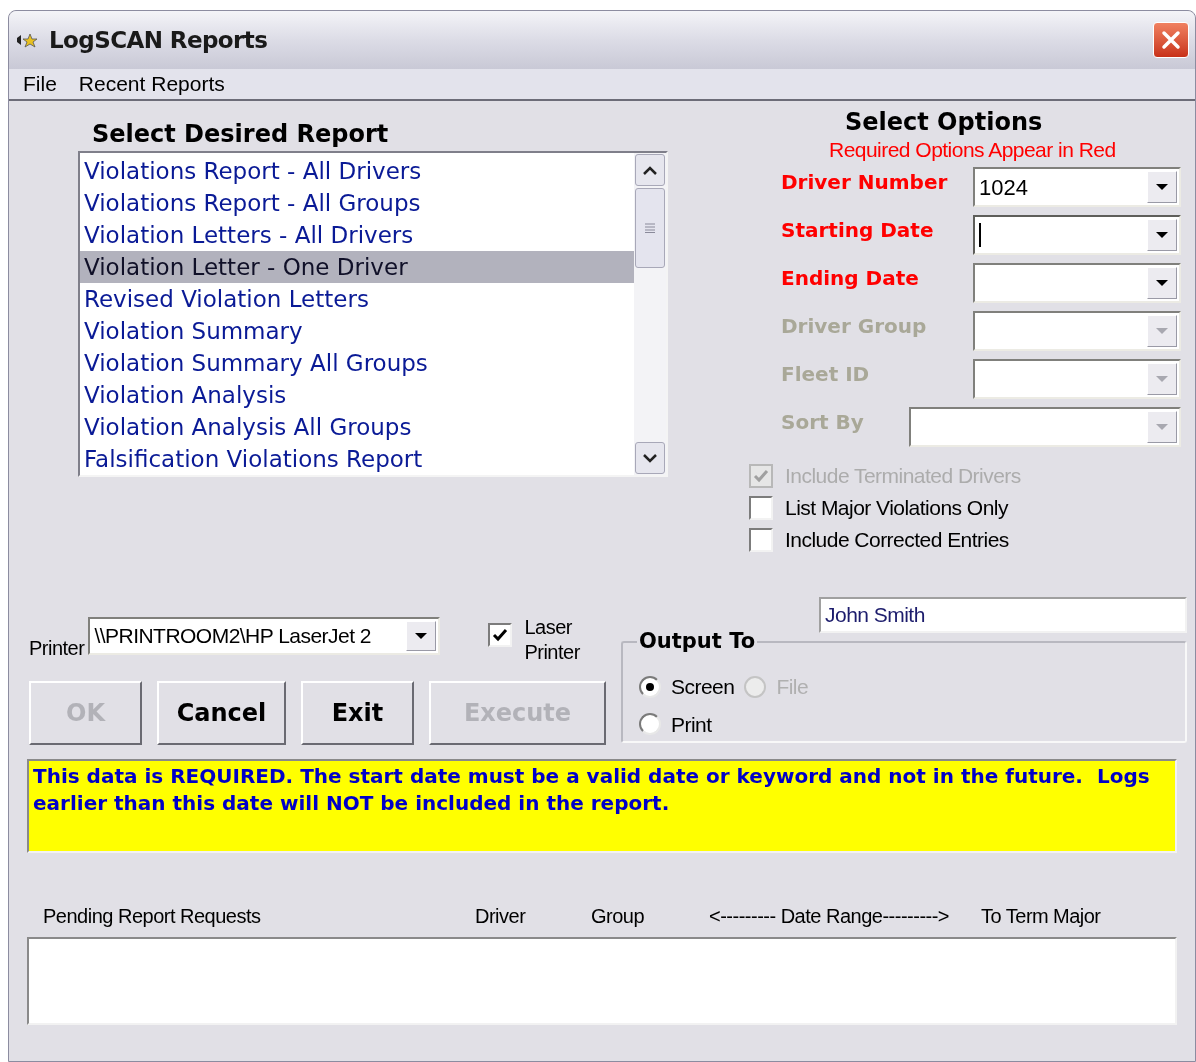  What do you see at coordinates (357, 713) in the screenshot?
I see `dialog-button: Exit` at bounding box center [357, 713].